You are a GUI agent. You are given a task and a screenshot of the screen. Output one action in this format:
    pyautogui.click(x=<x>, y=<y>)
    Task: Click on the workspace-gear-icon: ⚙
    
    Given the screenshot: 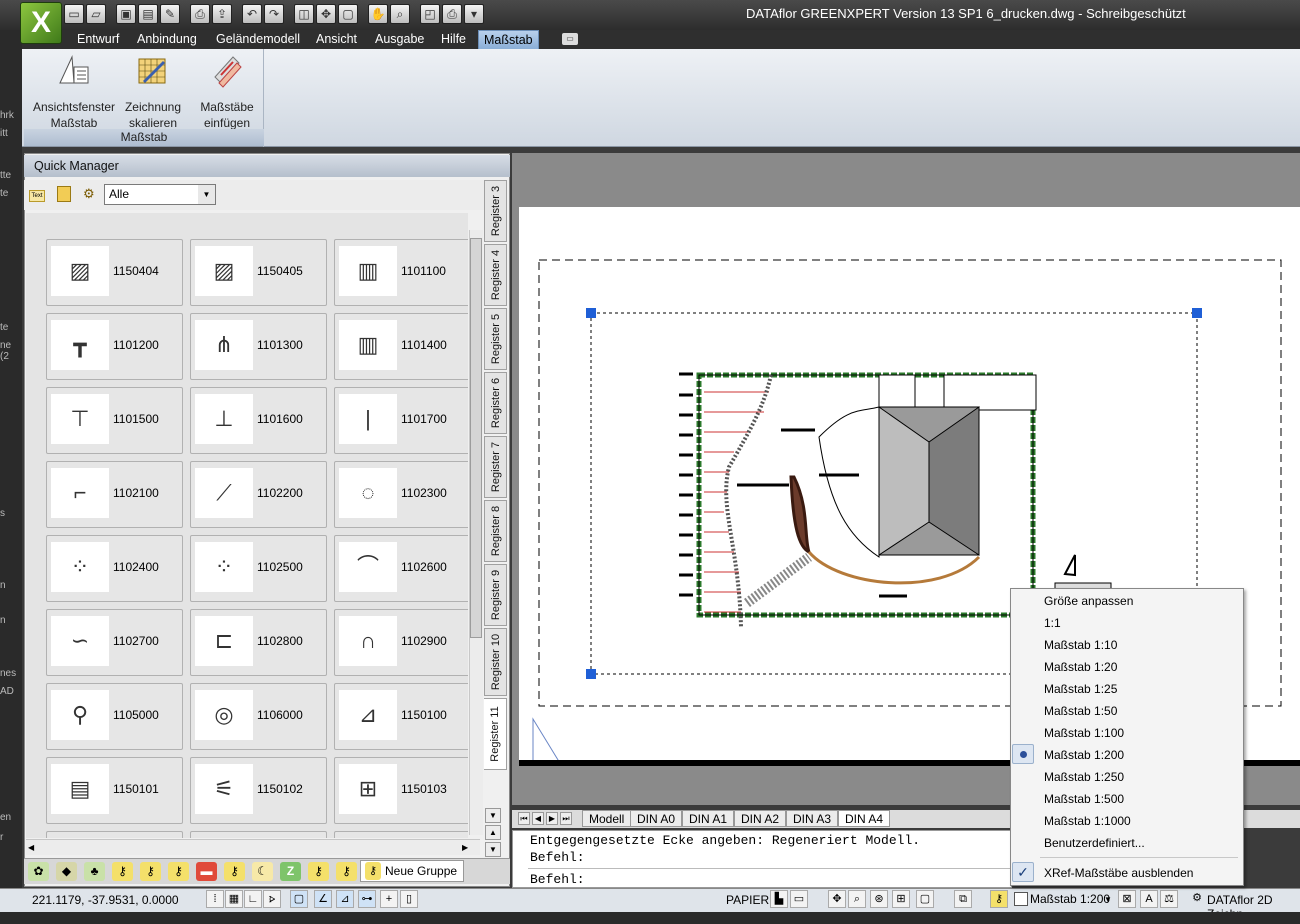 What is the action you would take?
    pyautogui.click(x=1197, y=899)
    